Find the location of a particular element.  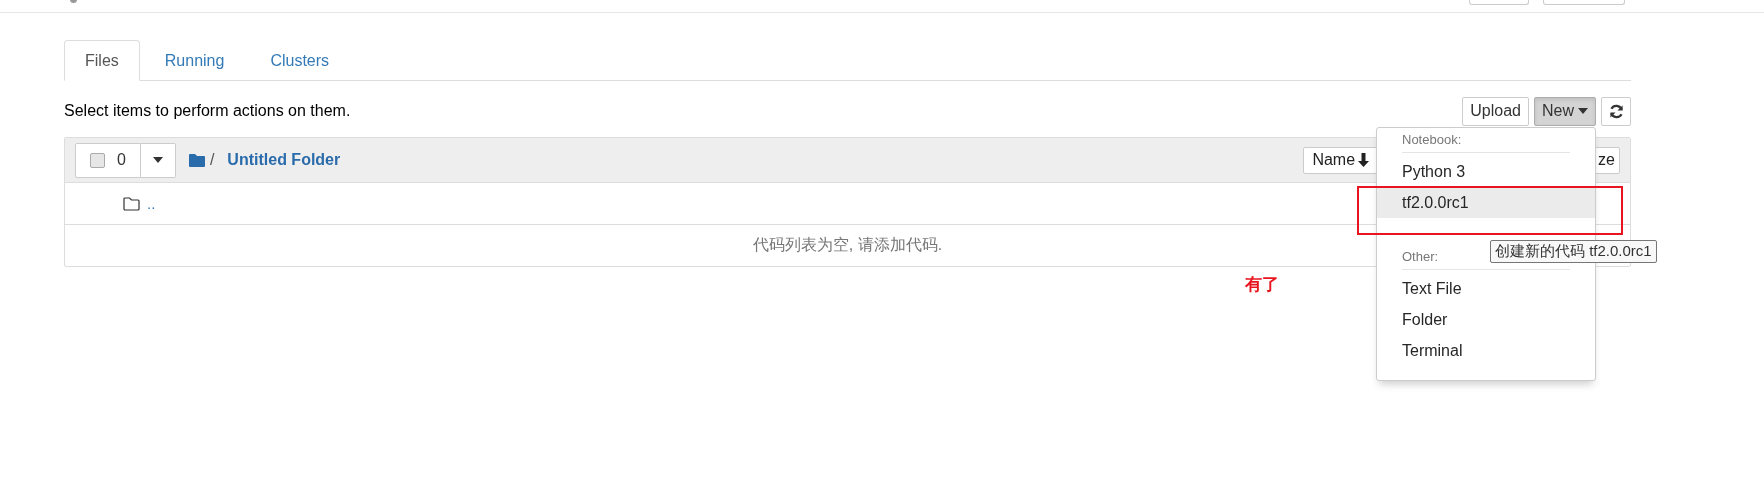

menu-section-header: Other: is located at coordinates (1420, 256).